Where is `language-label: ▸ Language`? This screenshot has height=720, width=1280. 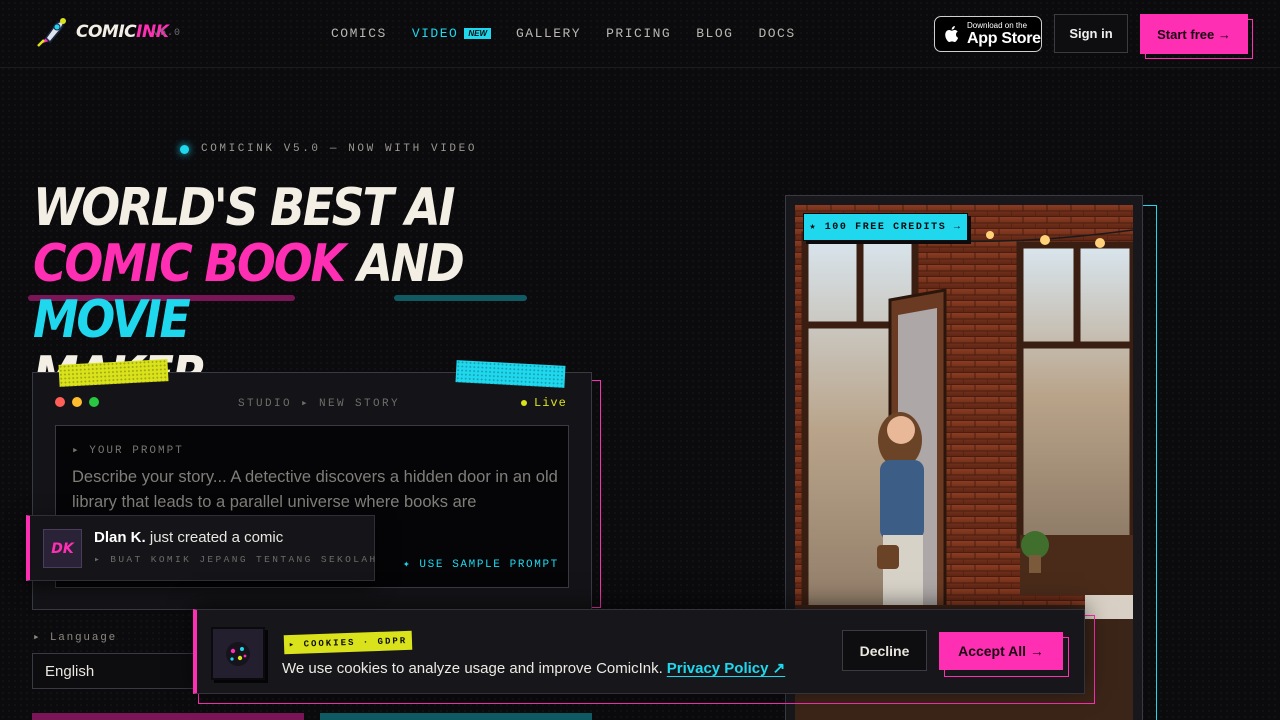 language-label: ▸ Language is located at coordinates (75, 638).